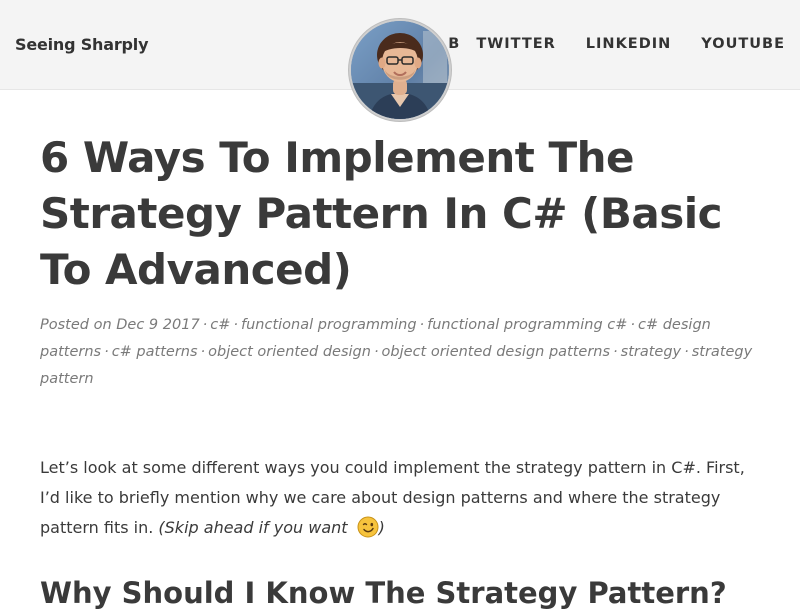 Image resolution: width=800 pixels, height=613 pixels. I want to click on skip-ahead-close: ), so click(381, 527).